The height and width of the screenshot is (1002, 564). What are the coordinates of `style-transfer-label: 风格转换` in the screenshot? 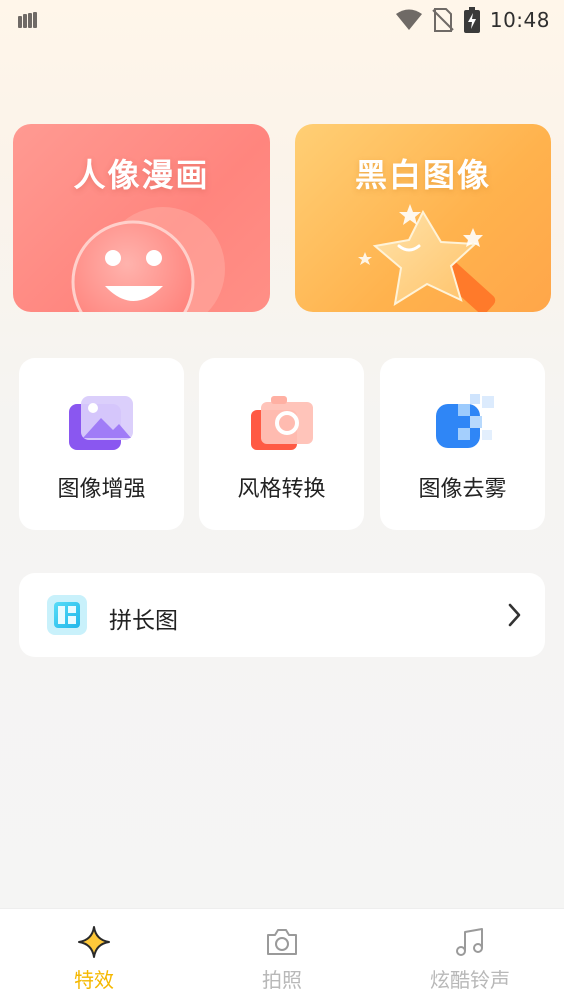 It's located at (281, 489).